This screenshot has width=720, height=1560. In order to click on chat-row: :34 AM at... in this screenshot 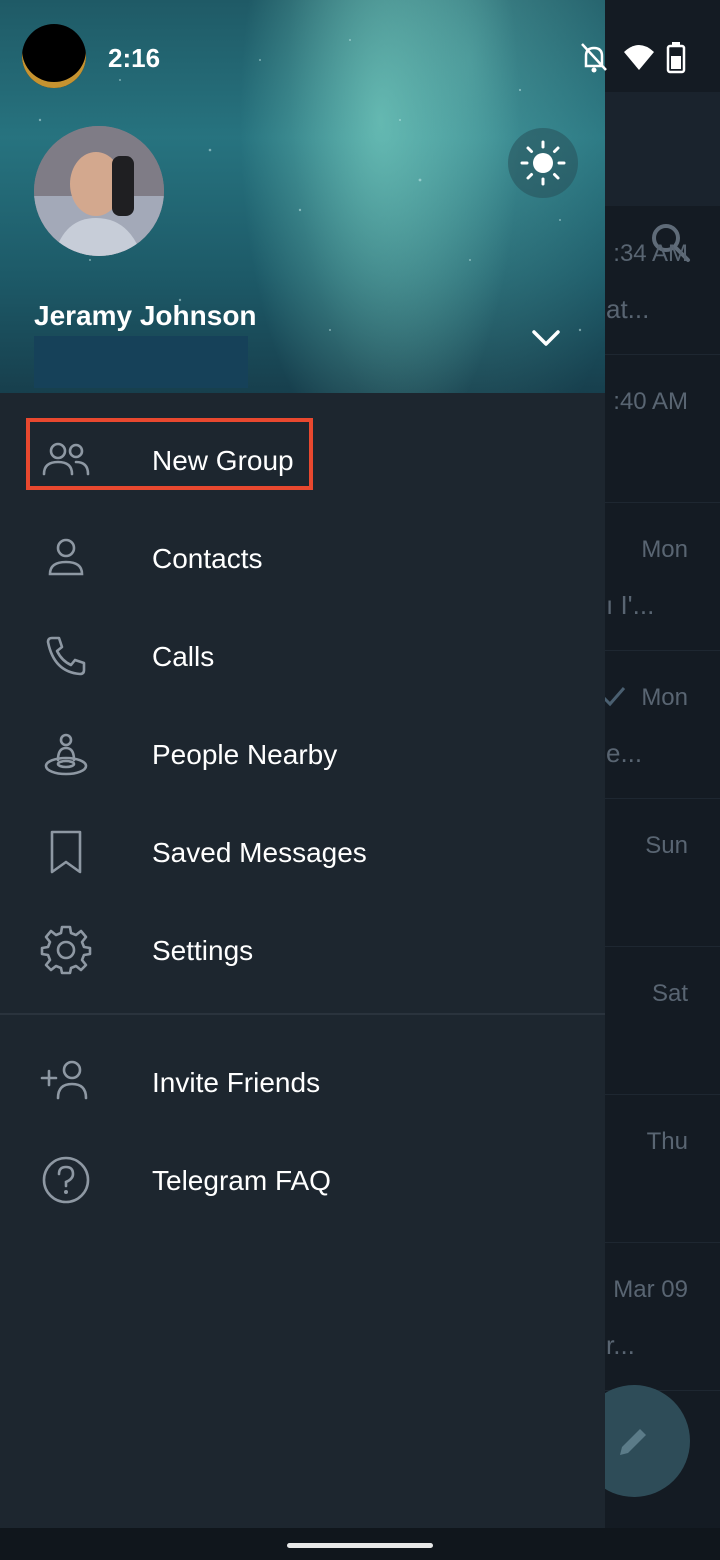, I will do `click(660, 280)`.